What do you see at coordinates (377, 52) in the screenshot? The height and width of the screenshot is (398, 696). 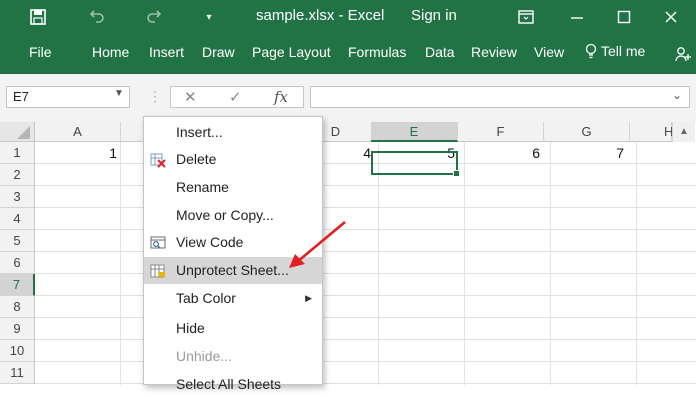 I see `tab-formulas: Formulas` at bounding box center [377, 52].